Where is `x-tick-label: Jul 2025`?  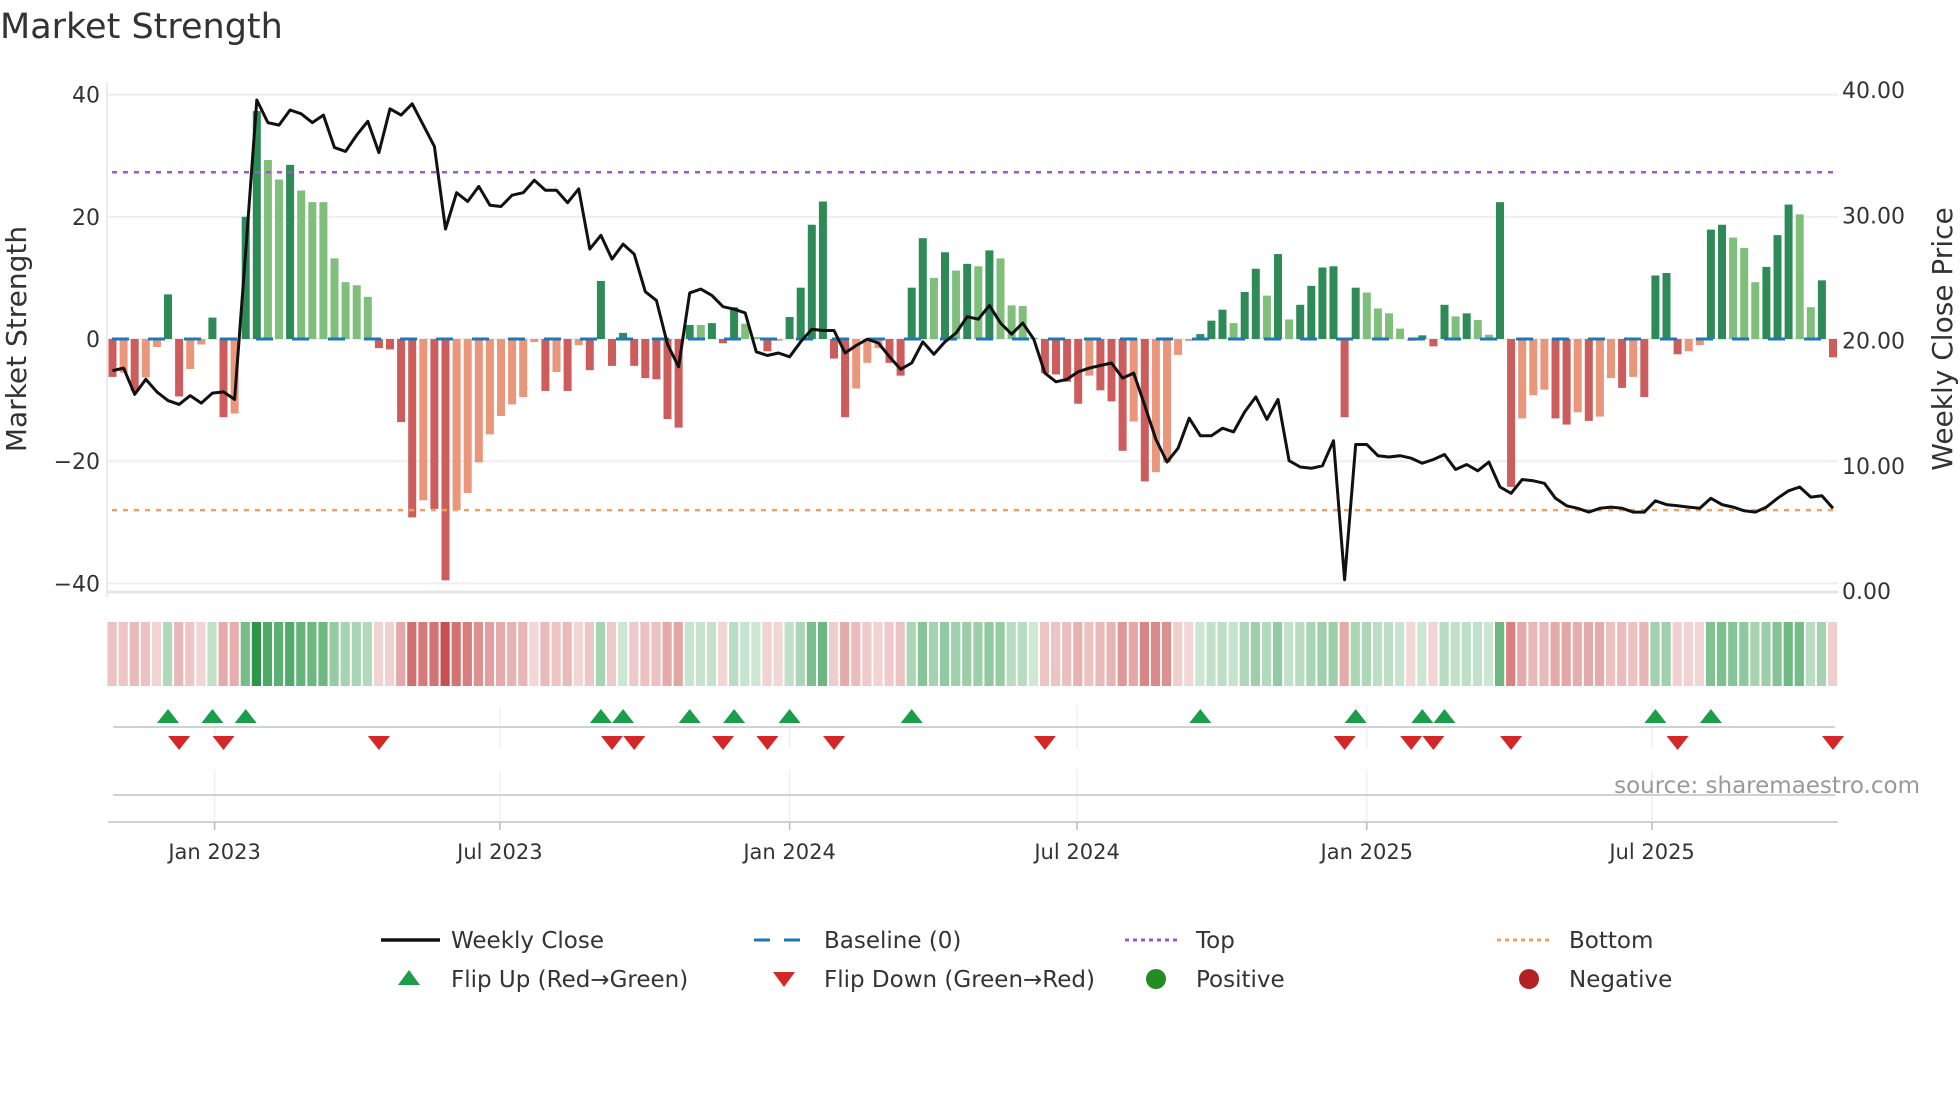 x-tick-label: Jul 2025 is located at coordinates (1650, 852).